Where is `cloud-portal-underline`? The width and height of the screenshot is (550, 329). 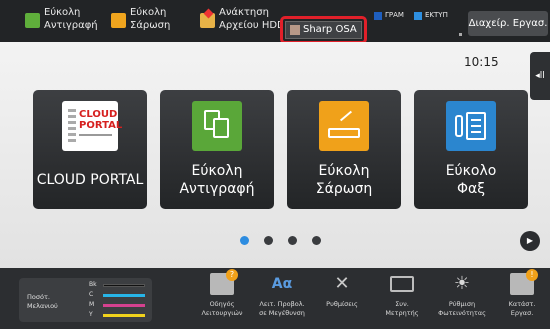 cloud-portal-underline is located at coordinates (95, 135).